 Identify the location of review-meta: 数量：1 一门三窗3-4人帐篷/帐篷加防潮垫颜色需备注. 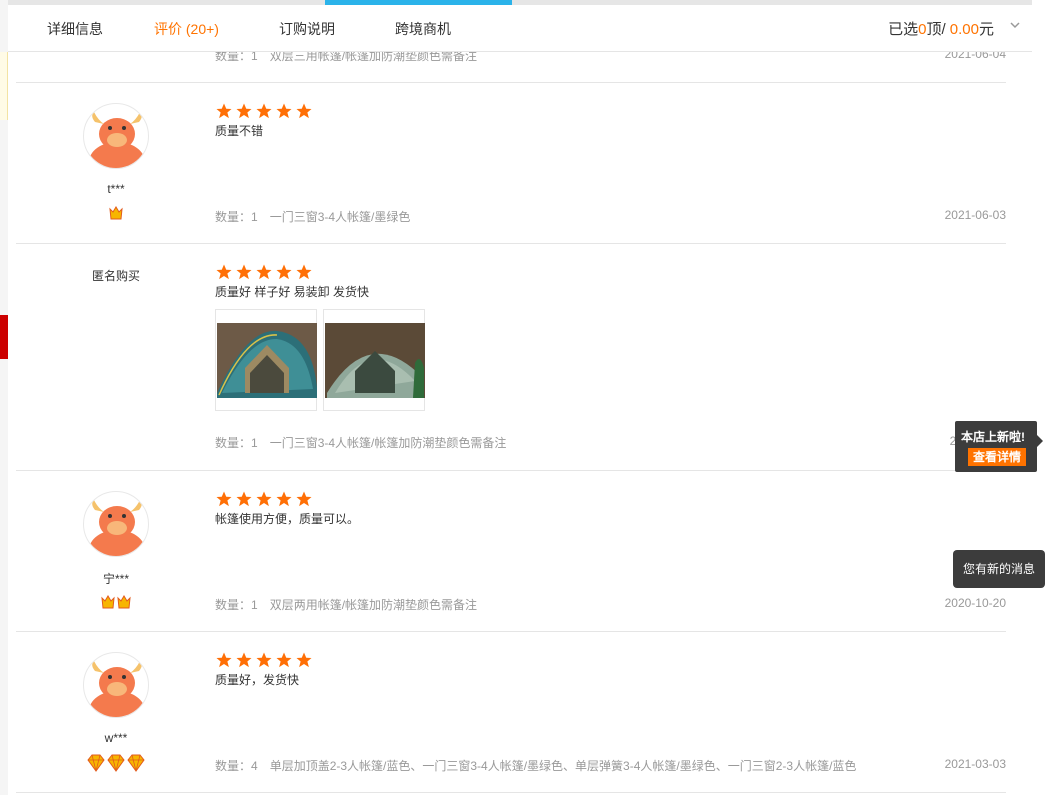
(360, 442).